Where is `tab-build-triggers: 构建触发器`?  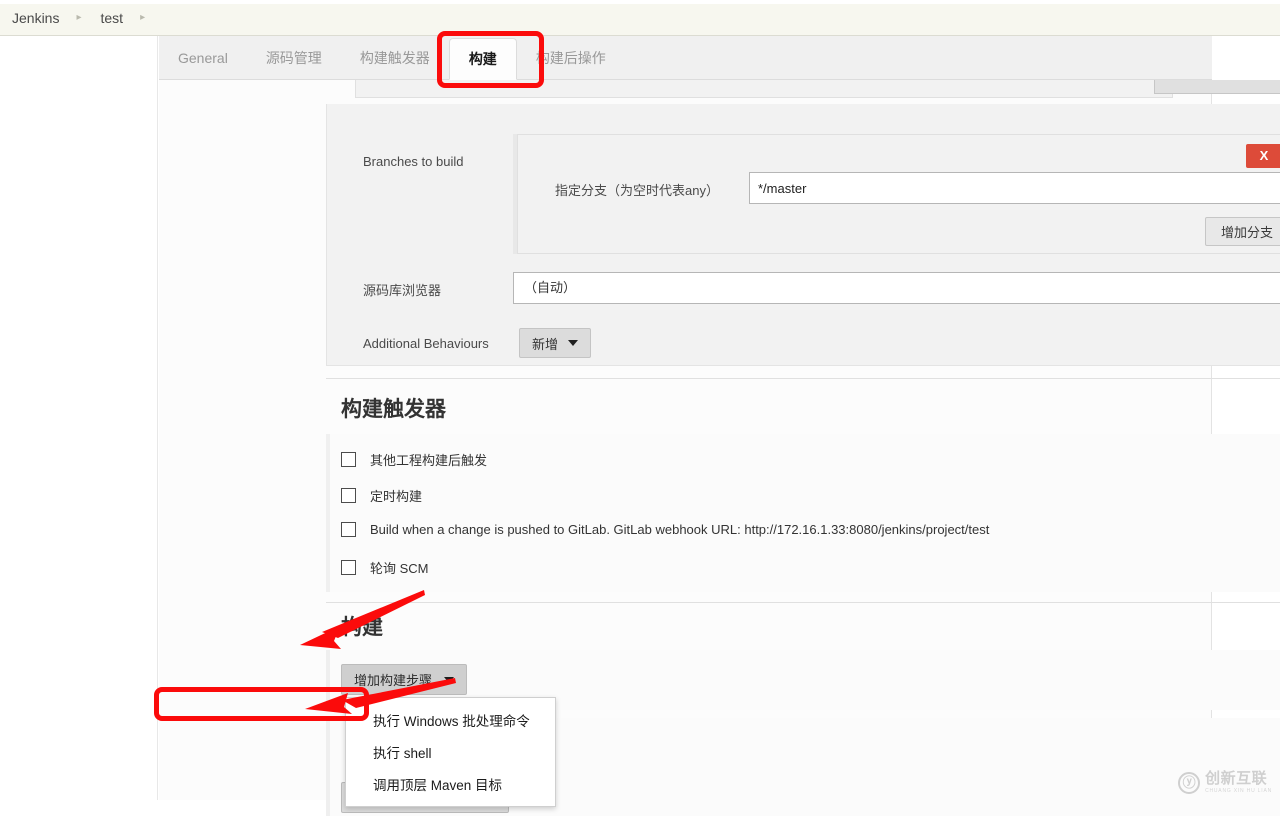
tab-build-triggers: 构建触发器 is located at coordinates (395, 58).